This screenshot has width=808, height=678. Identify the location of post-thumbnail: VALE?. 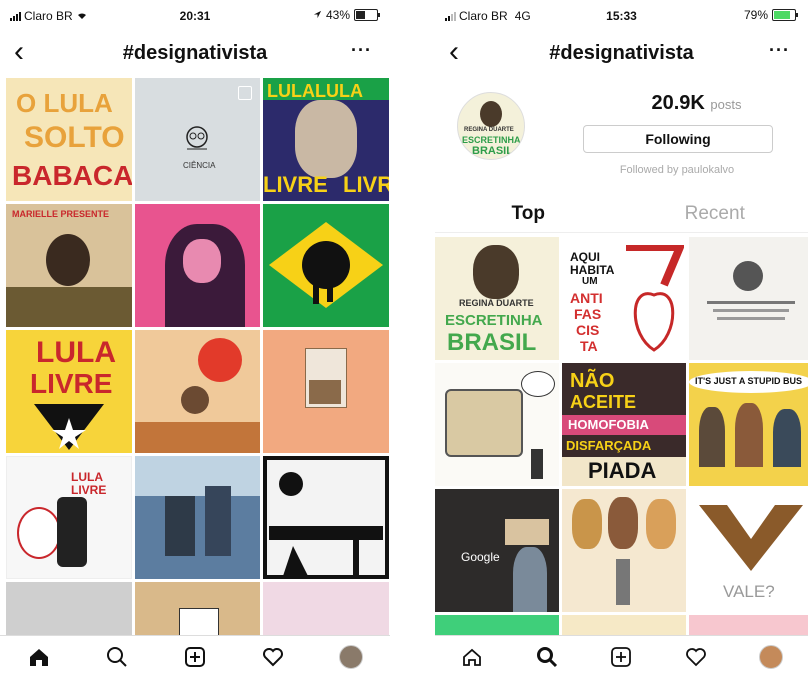
(748, 550).